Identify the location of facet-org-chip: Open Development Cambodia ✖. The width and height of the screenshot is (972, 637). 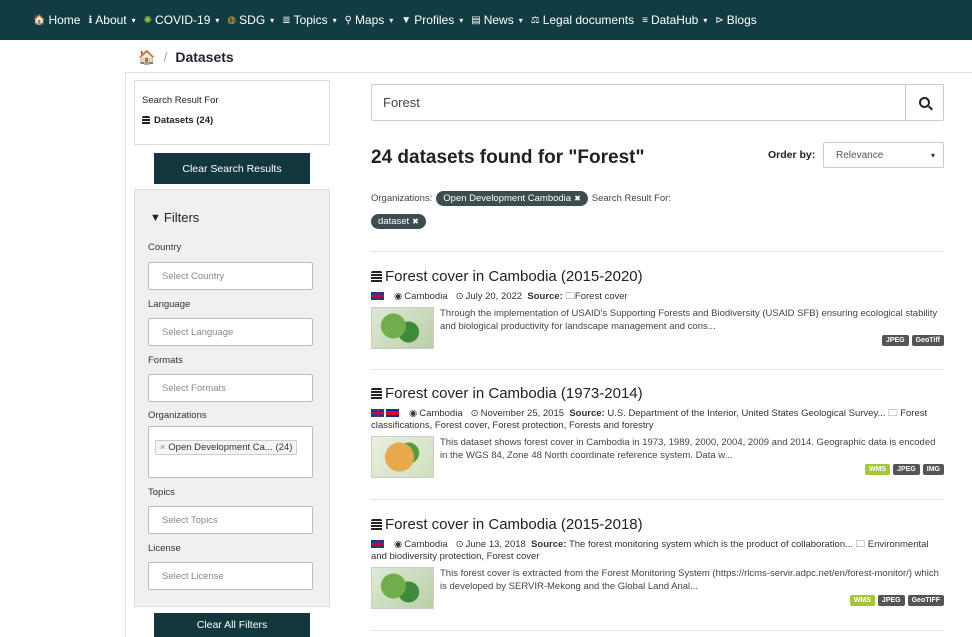
(512, 198).